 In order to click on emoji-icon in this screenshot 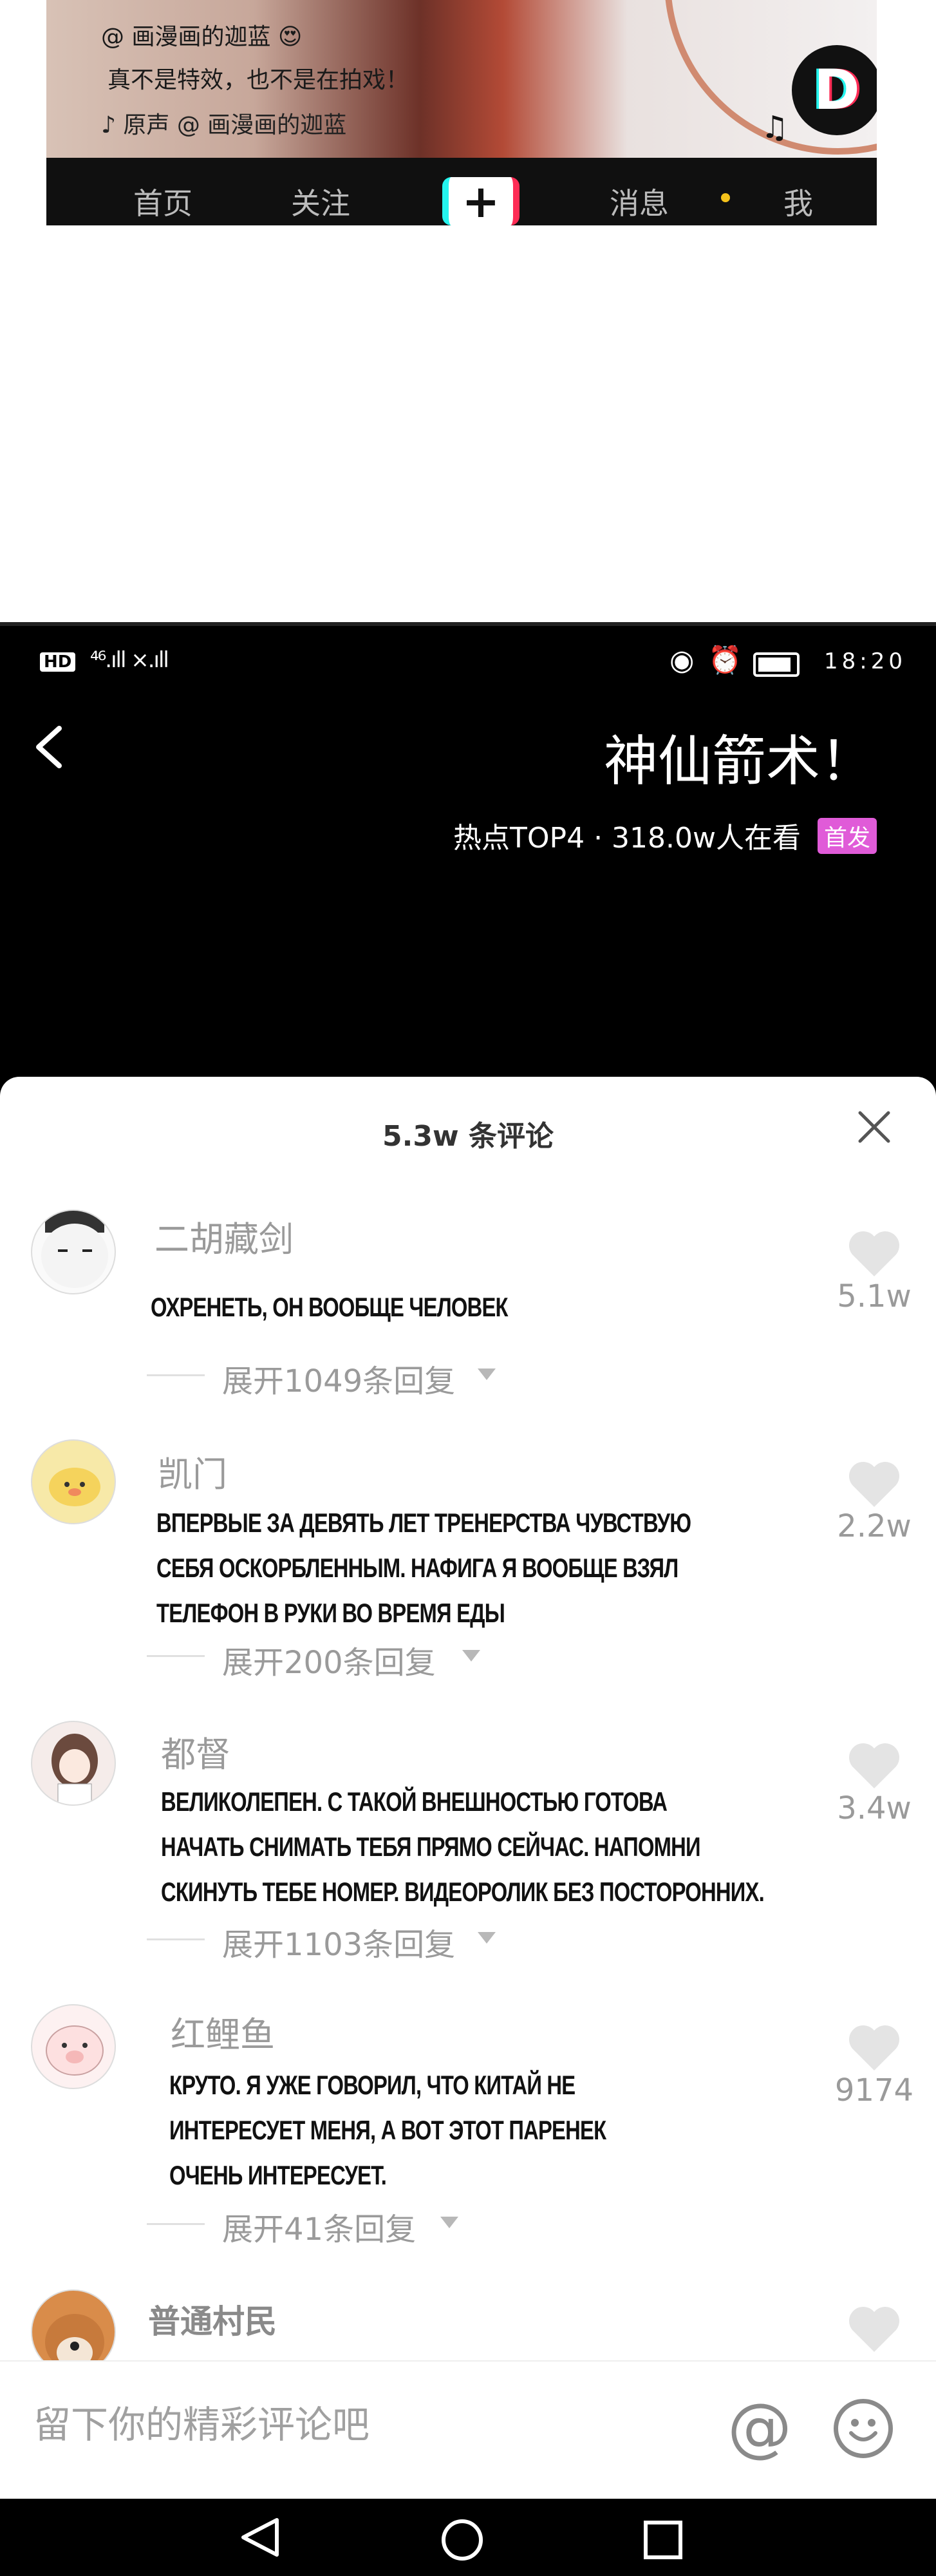, I will do `click(863, 2428)`.